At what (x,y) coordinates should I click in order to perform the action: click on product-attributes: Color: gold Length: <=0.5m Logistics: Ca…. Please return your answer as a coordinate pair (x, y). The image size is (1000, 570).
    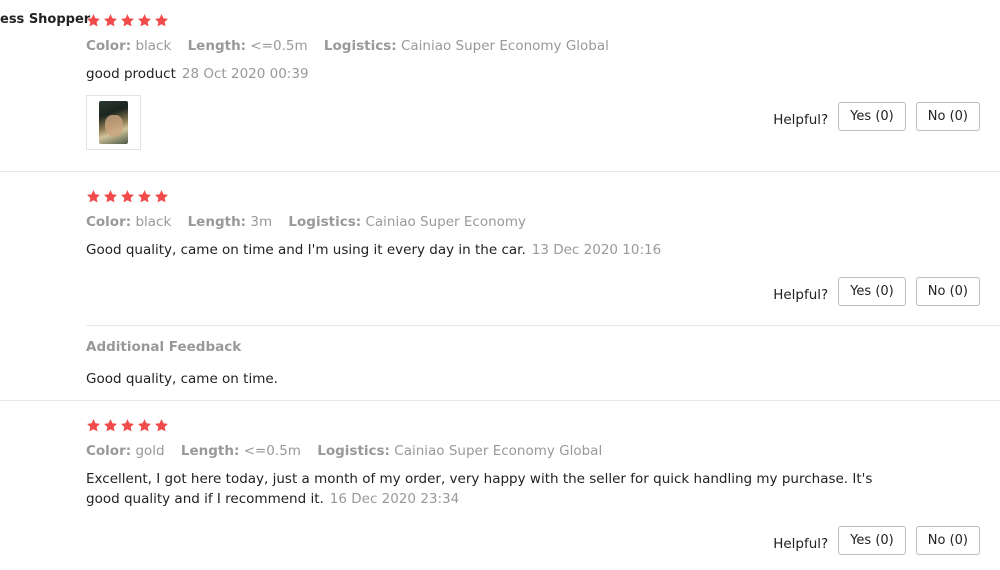
    Looking at the image, I should click on (350, 451).